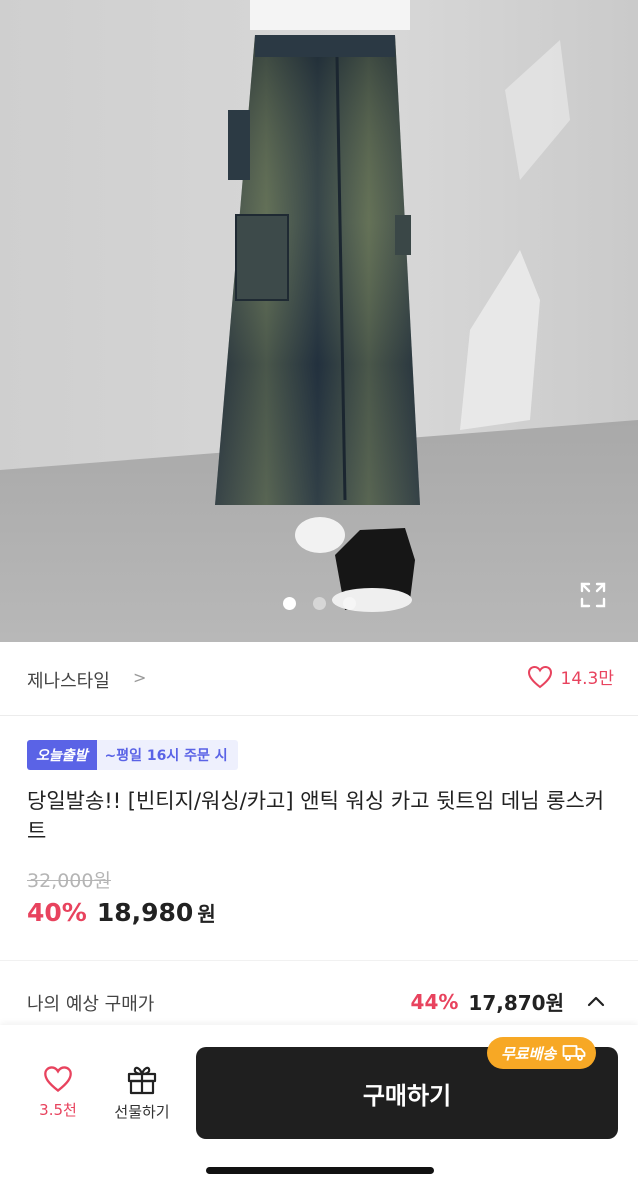 Image resolution: width=638 pixels, height=1200 pixels. I want to click on seller-name: 제나스타일, so click(68, 680).